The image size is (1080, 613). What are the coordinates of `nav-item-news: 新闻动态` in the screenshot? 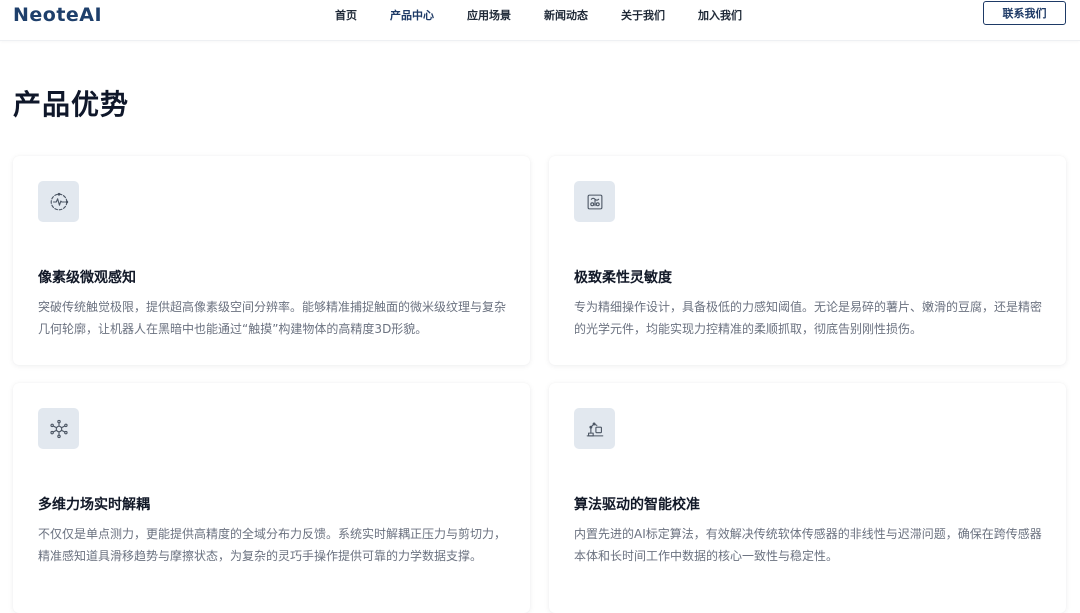 It's located at (566, 15).